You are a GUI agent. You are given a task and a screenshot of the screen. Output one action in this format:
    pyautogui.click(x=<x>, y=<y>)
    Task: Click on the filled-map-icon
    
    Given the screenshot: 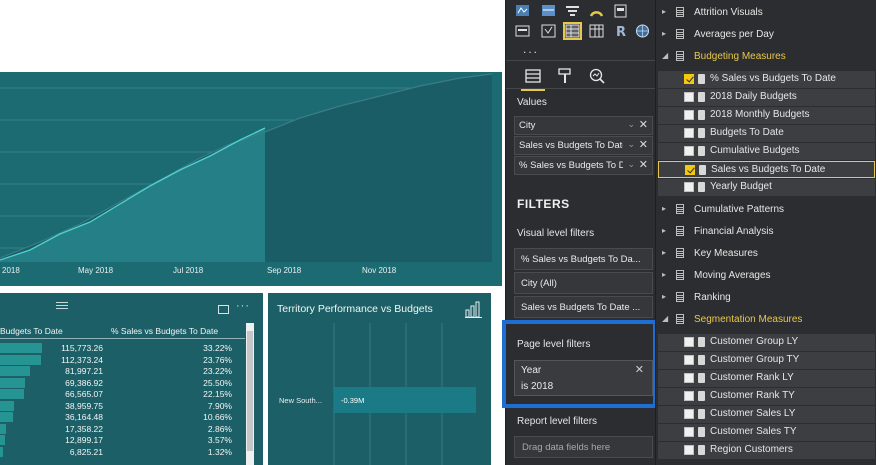 What is the action you would take?
    pyautogui.click(x=548, y=11)
    